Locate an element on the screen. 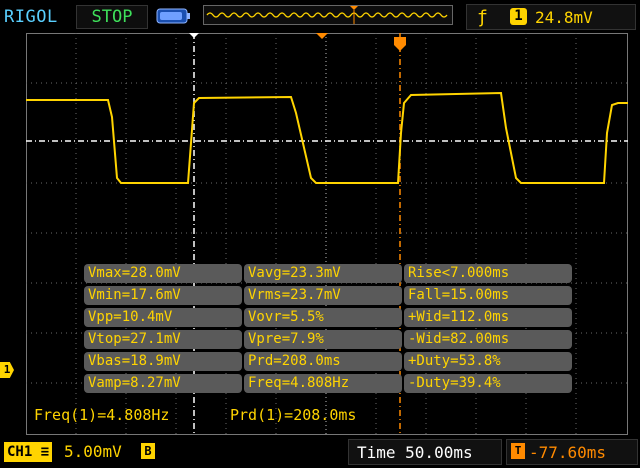 This screenshot has height=468, width=640. cursor-marker-icon is located at coordinates (194, 35).